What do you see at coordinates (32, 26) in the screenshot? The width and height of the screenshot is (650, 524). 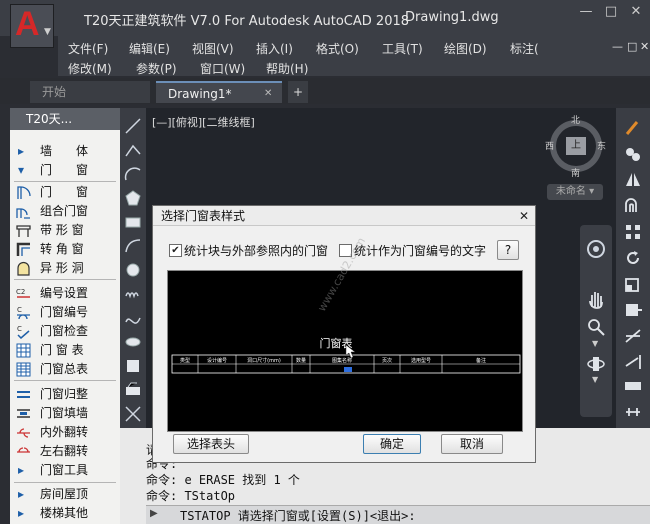 I see `app-menu-button: A ▼` at bounding box center [32, 26].